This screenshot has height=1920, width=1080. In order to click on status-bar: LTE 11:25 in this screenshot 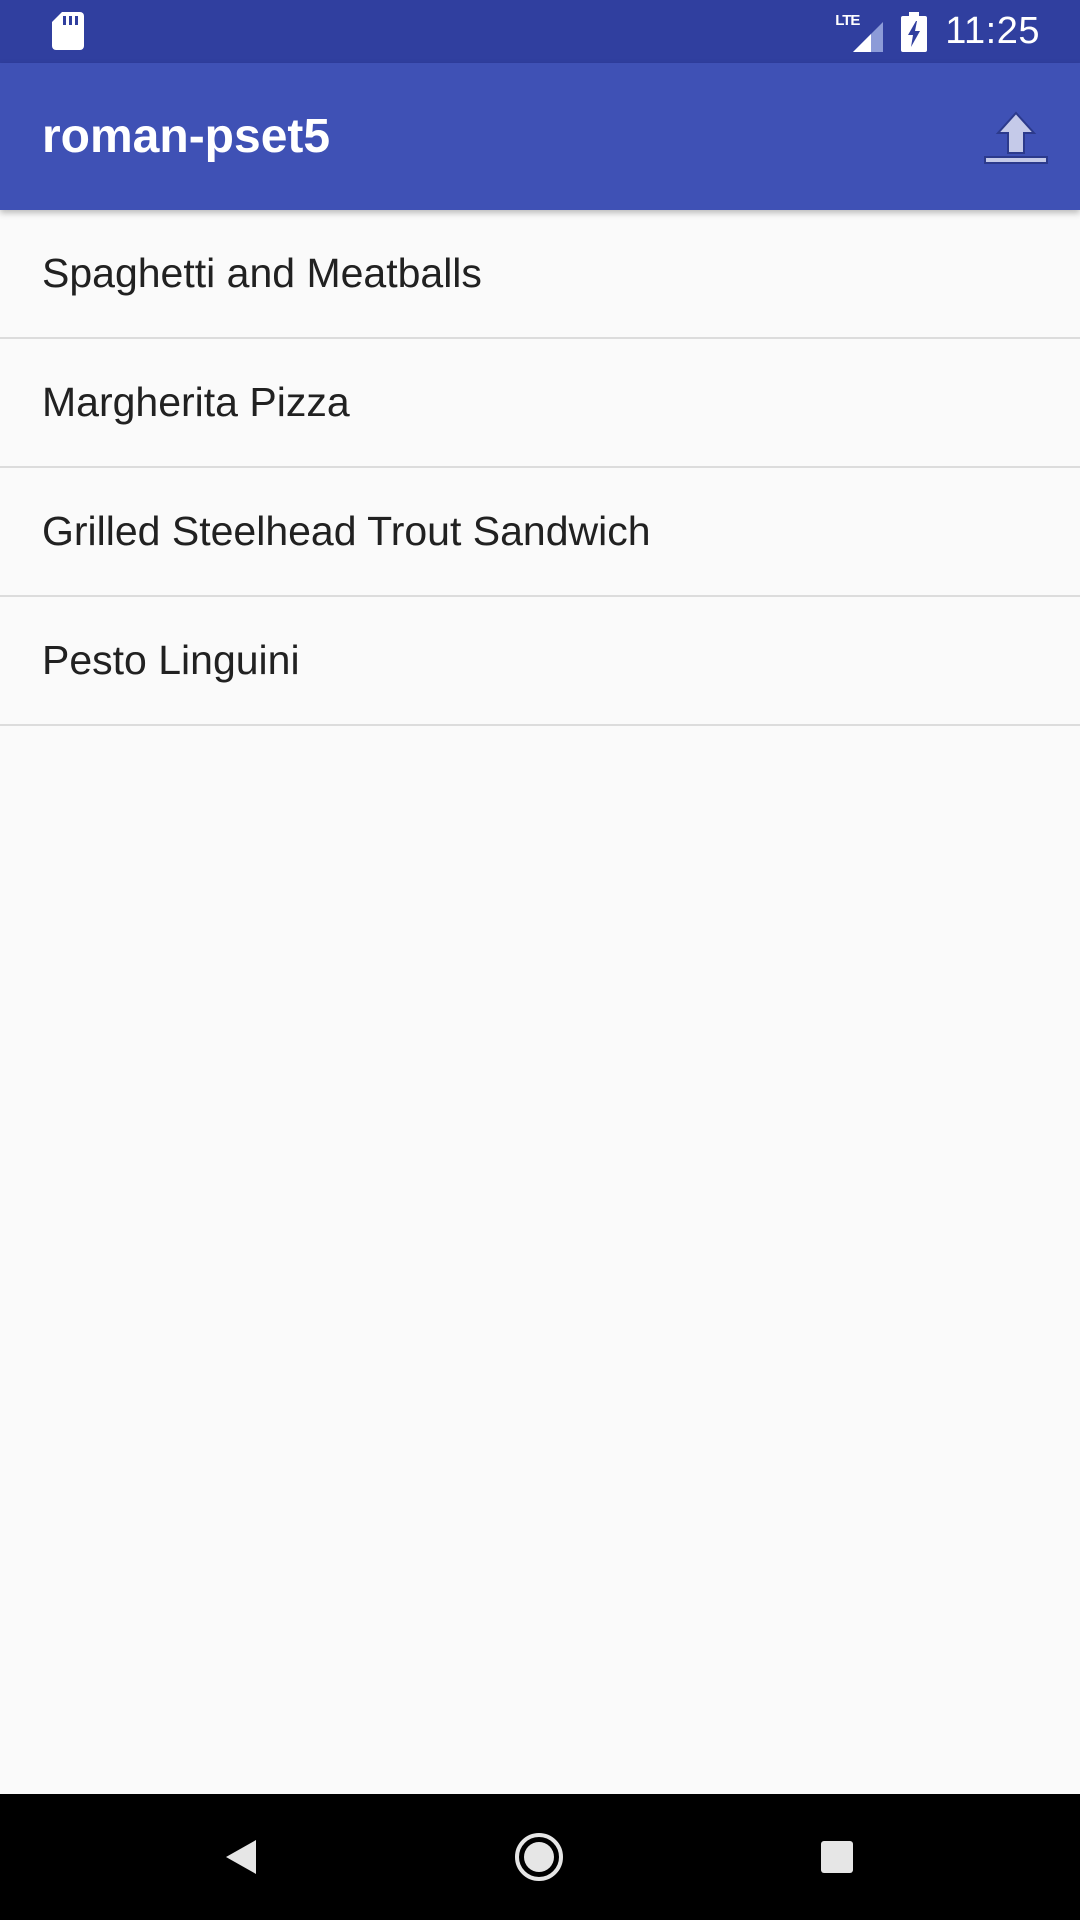, I will do `click(540, 31)`.